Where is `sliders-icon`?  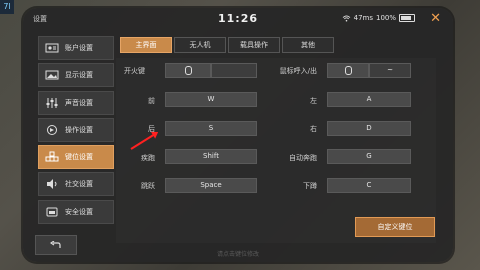
sliders-icon is located at coordinates (52, 103).